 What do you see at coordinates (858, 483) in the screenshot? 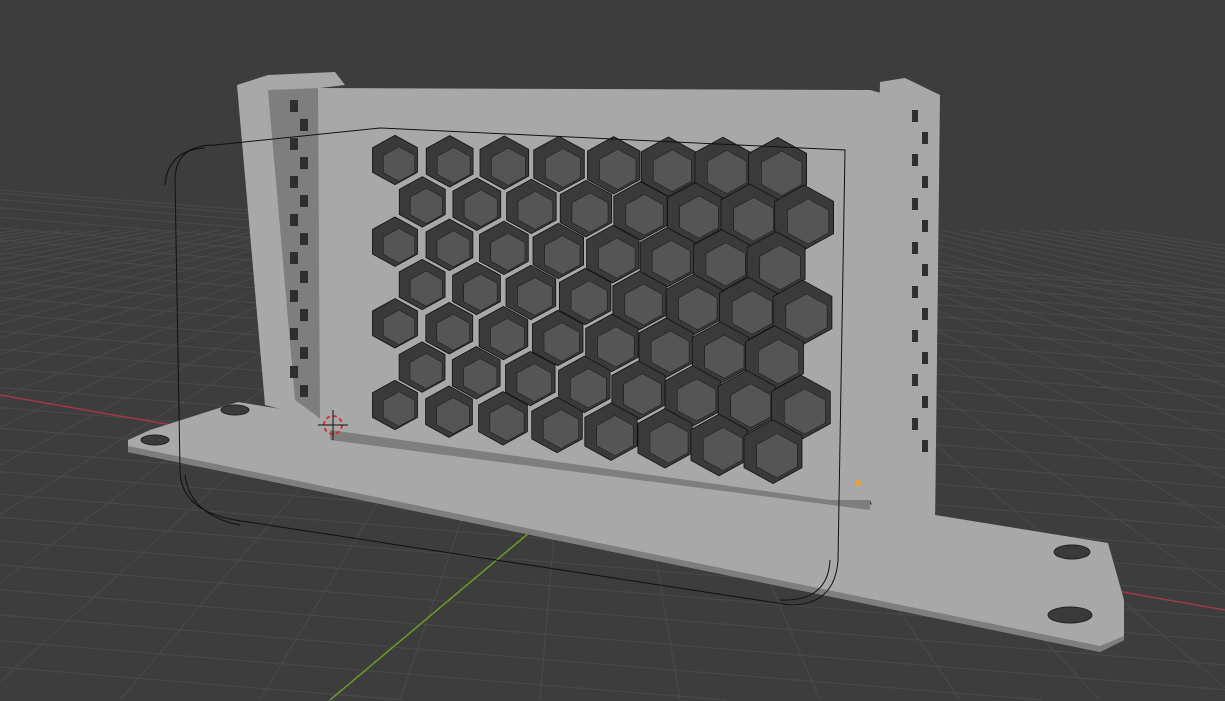
I see `object-origin-icon` at bounding box center [858, 483].